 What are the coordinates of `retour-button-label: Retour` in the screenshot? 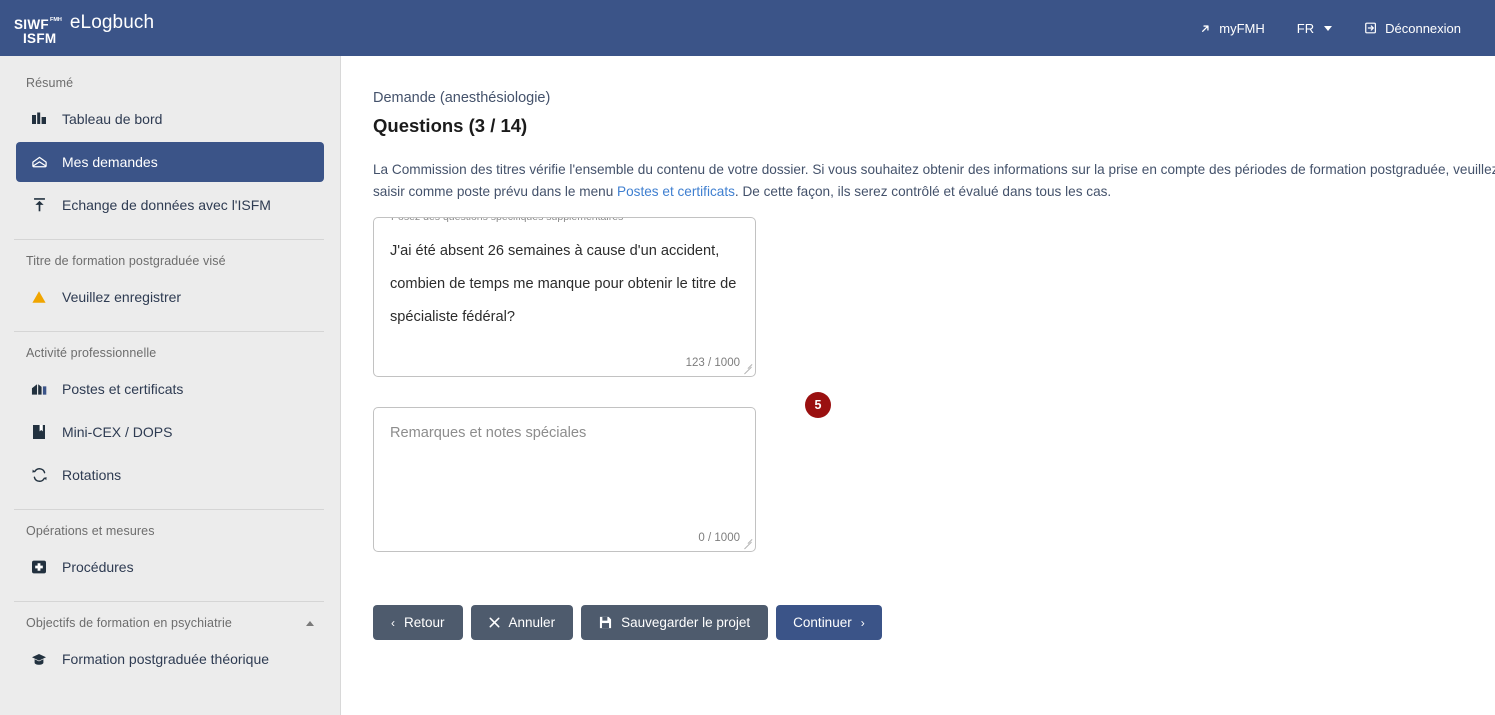 It's located at (424, 622).